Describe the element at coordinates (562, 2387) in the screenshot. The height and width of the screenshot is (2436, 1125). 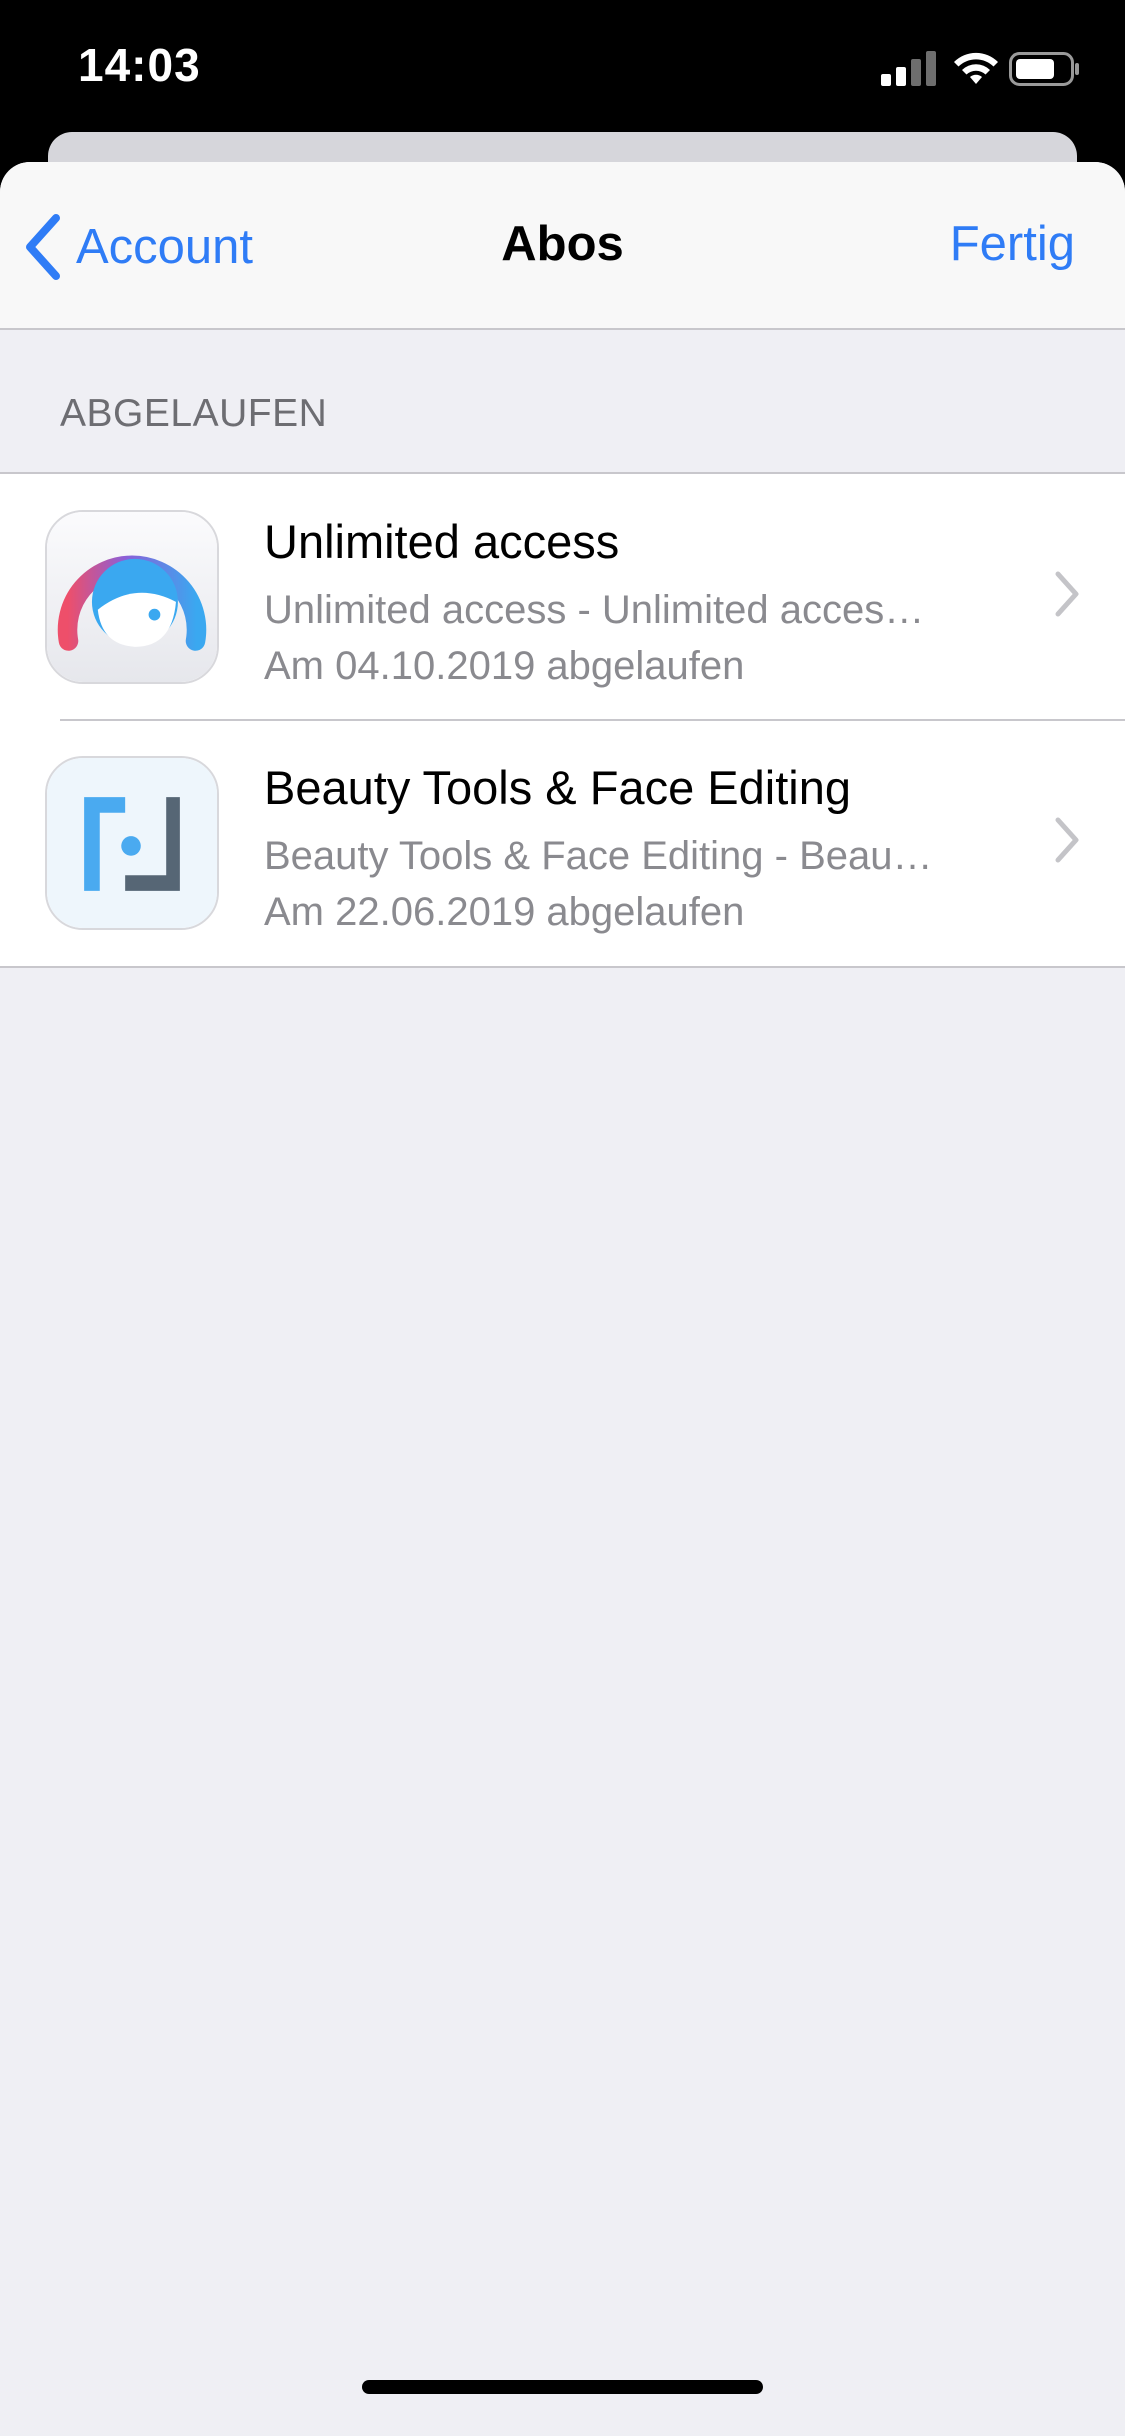
I see `home-indicator` at that location.